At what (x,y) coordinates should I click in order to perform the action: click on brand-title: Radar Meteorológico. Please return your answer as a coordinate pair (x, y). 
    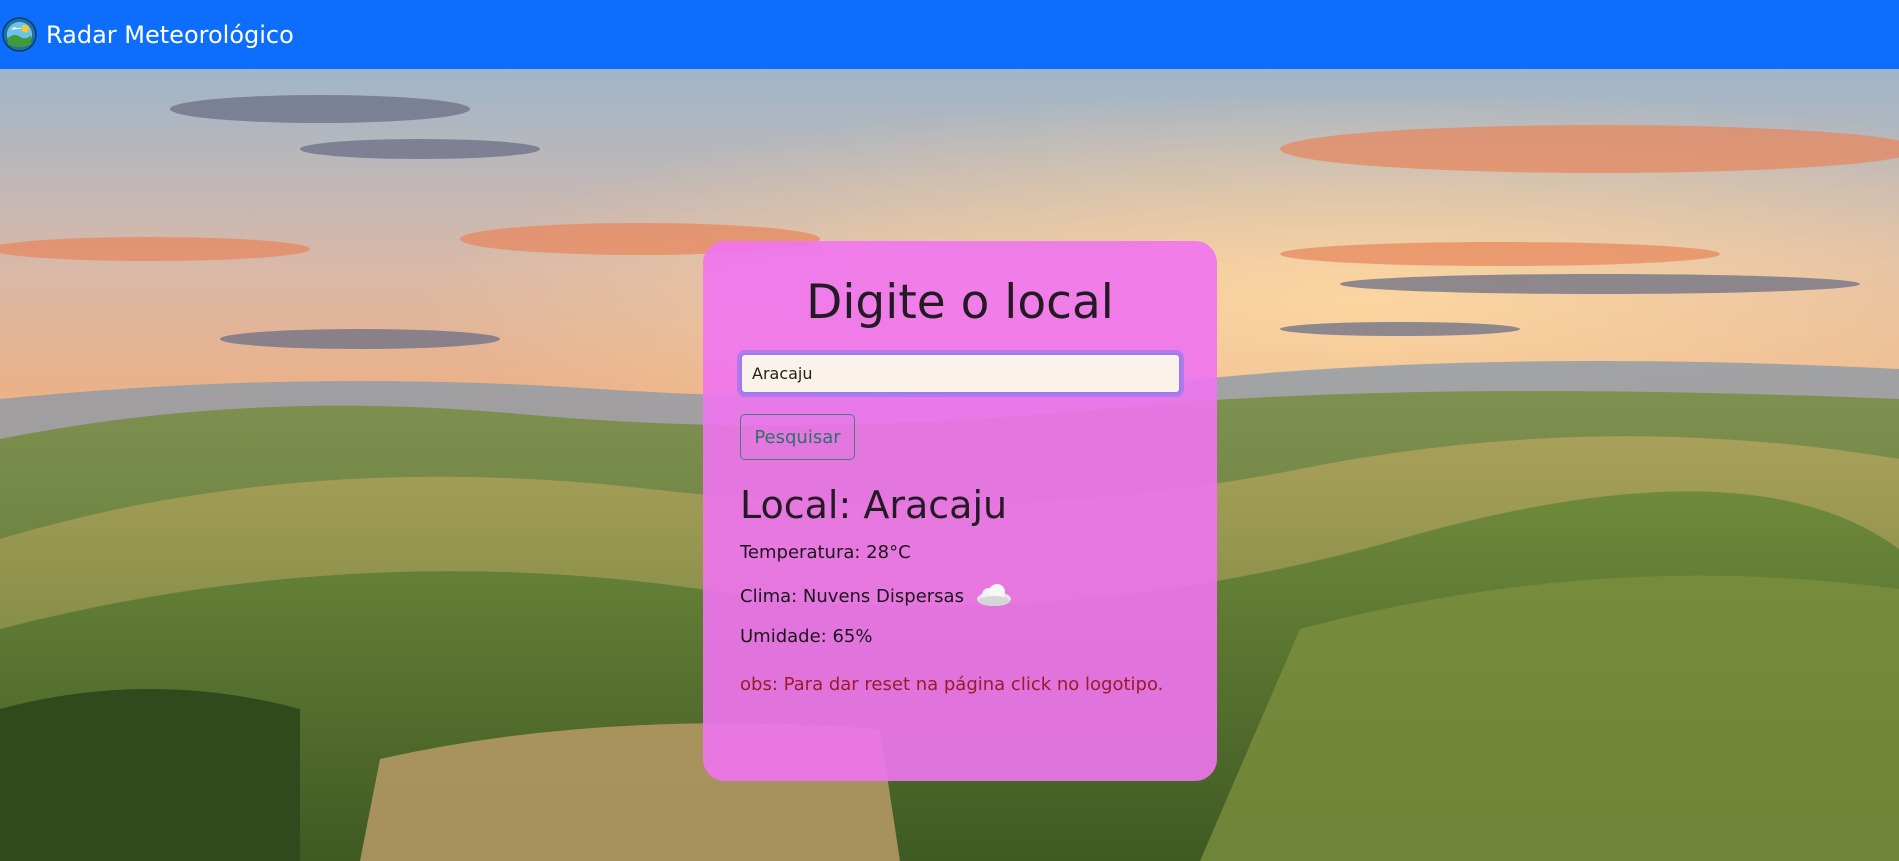
    Looking at the image, I should click on (170, 34).